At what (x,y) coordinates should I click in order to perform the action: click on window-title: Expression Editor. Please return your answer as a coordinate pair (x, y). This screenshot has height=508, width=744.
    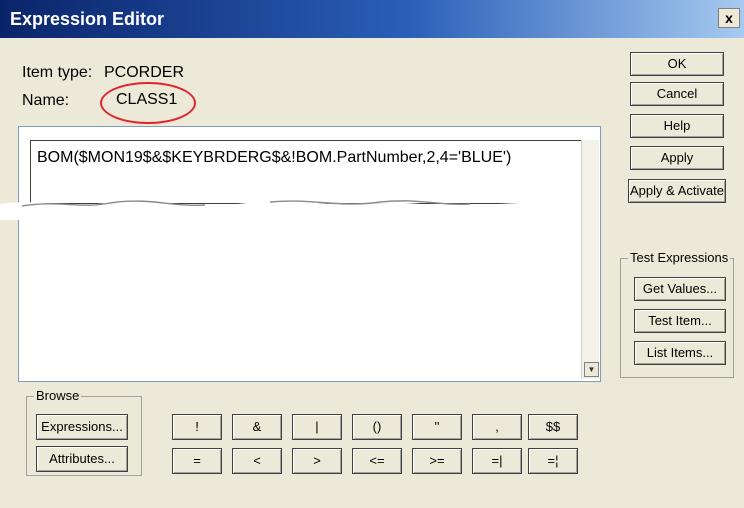
    Looking at the image, I should click on (87, 19).